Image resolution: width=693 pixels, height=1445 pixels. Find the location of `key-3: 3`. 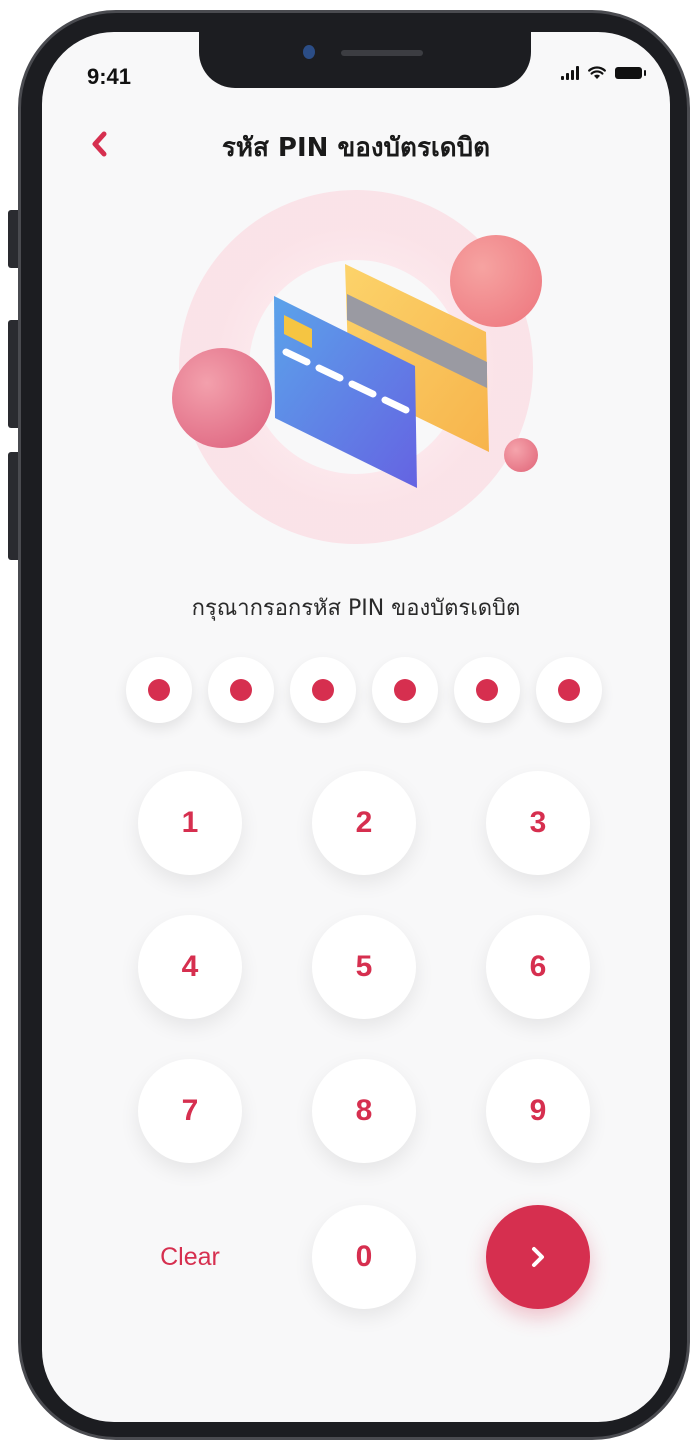

key-3: 3 is located at coordinates (538, 823).